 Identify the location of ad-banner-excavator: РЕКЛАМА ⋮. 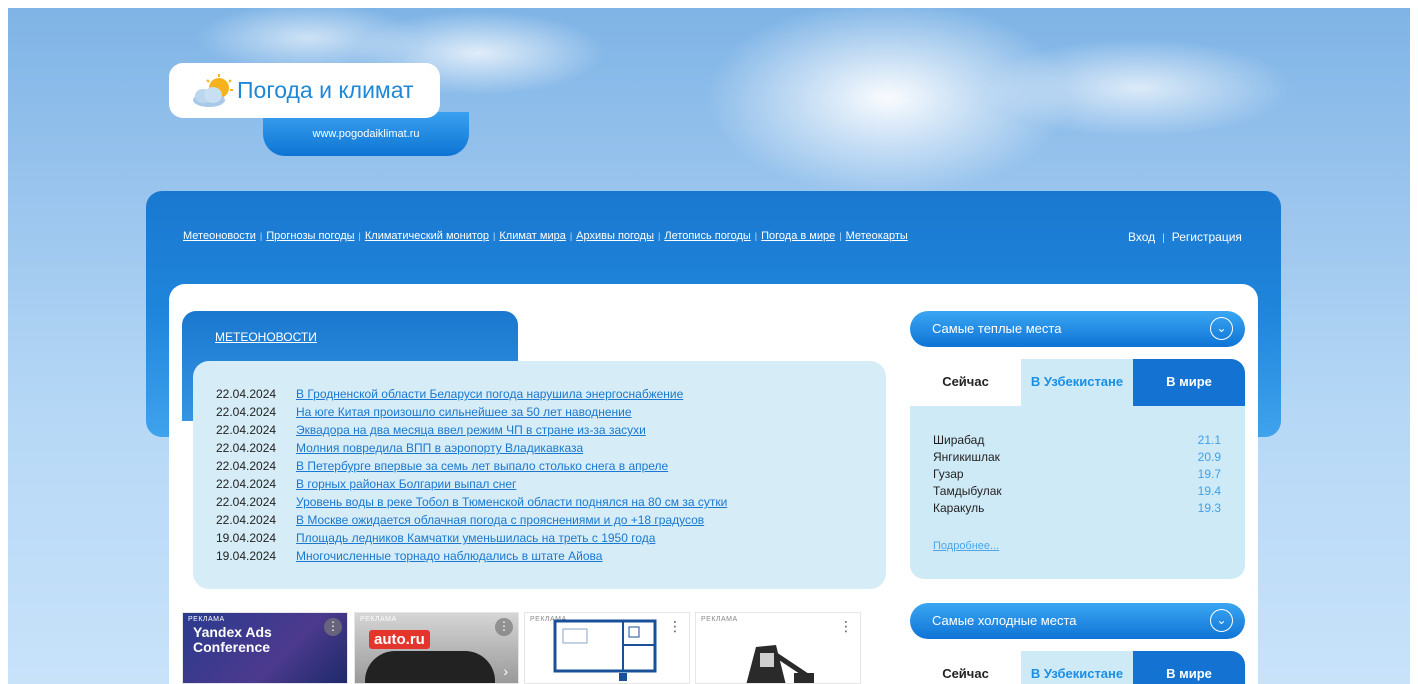
(778, 648).